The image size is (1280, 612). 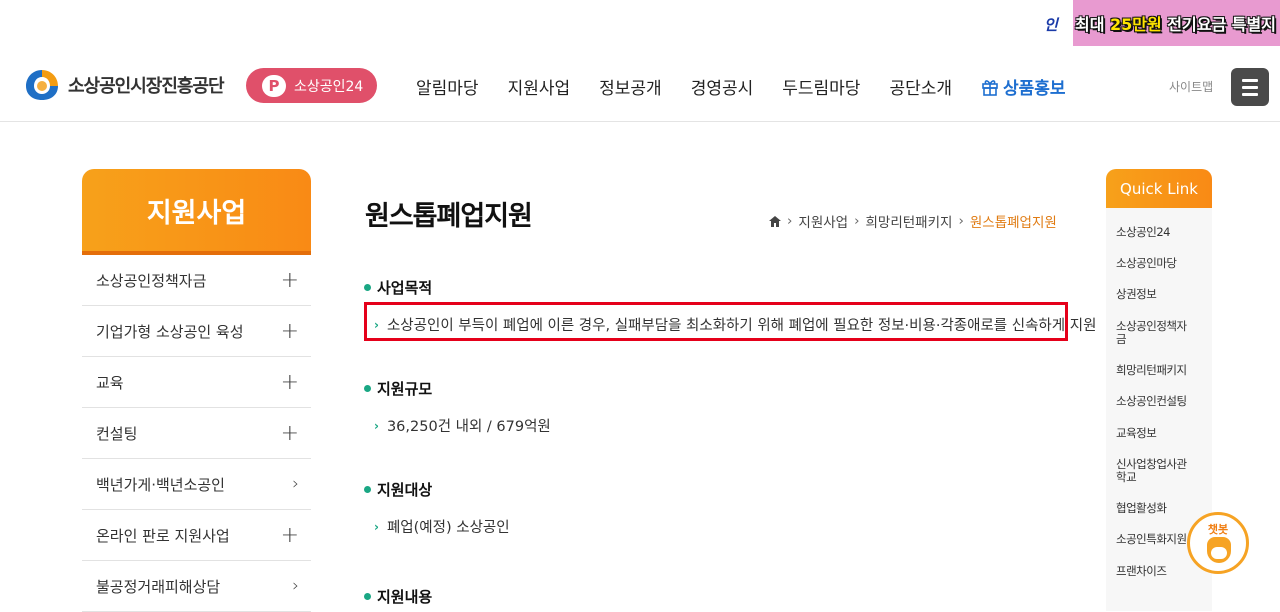 What do you see at coordinates (405, 597) in the screenshot?
I see `section-heading: 지원내용` at bounding box center [405, 597].